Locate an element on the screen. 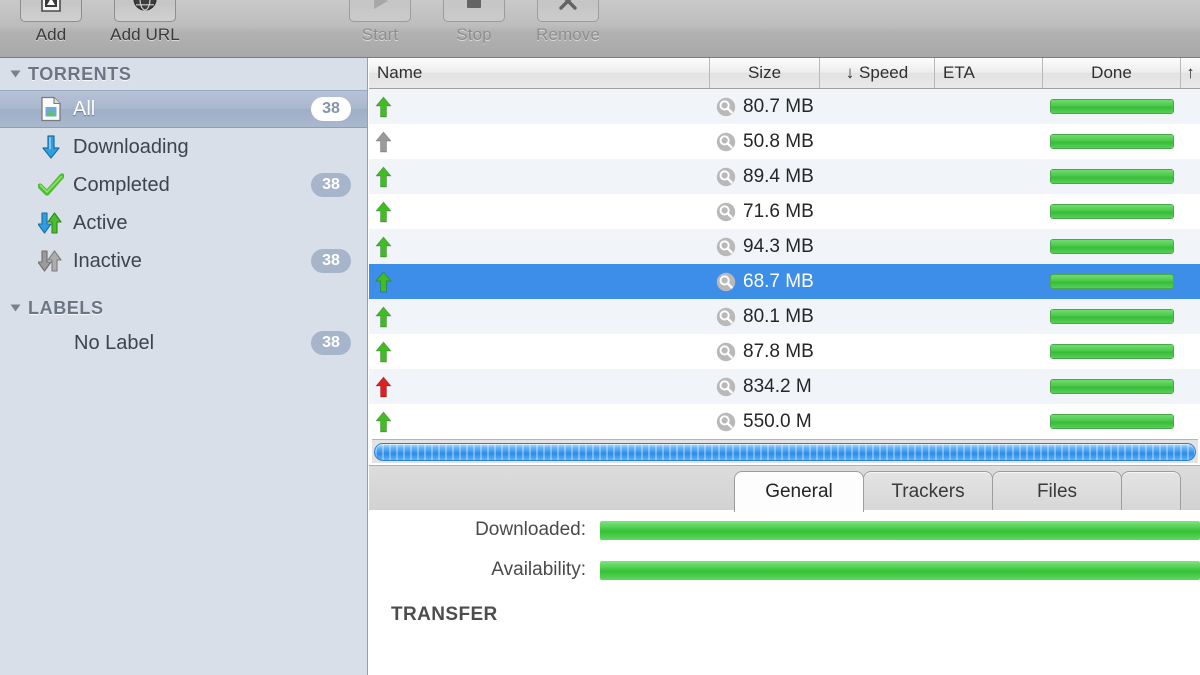 The image size is (1200, 675). toolbar: Add Add URL Start Stop Remove is located at coordinates (600, 29).